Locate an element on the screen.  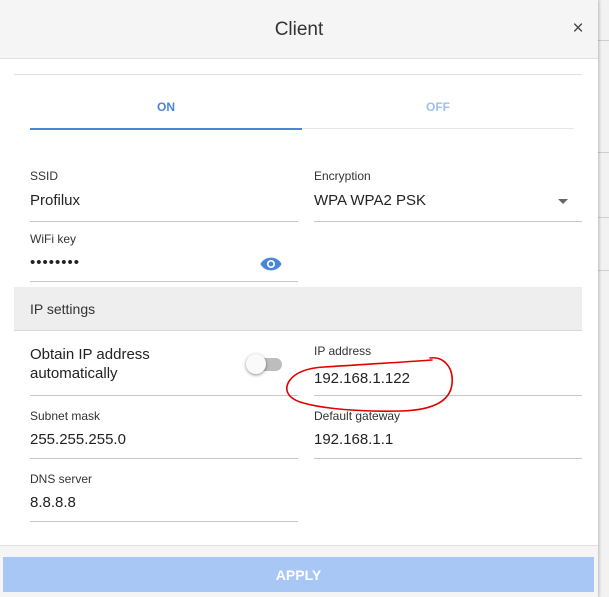
background-app-strip is located at coordinates (603, 298).